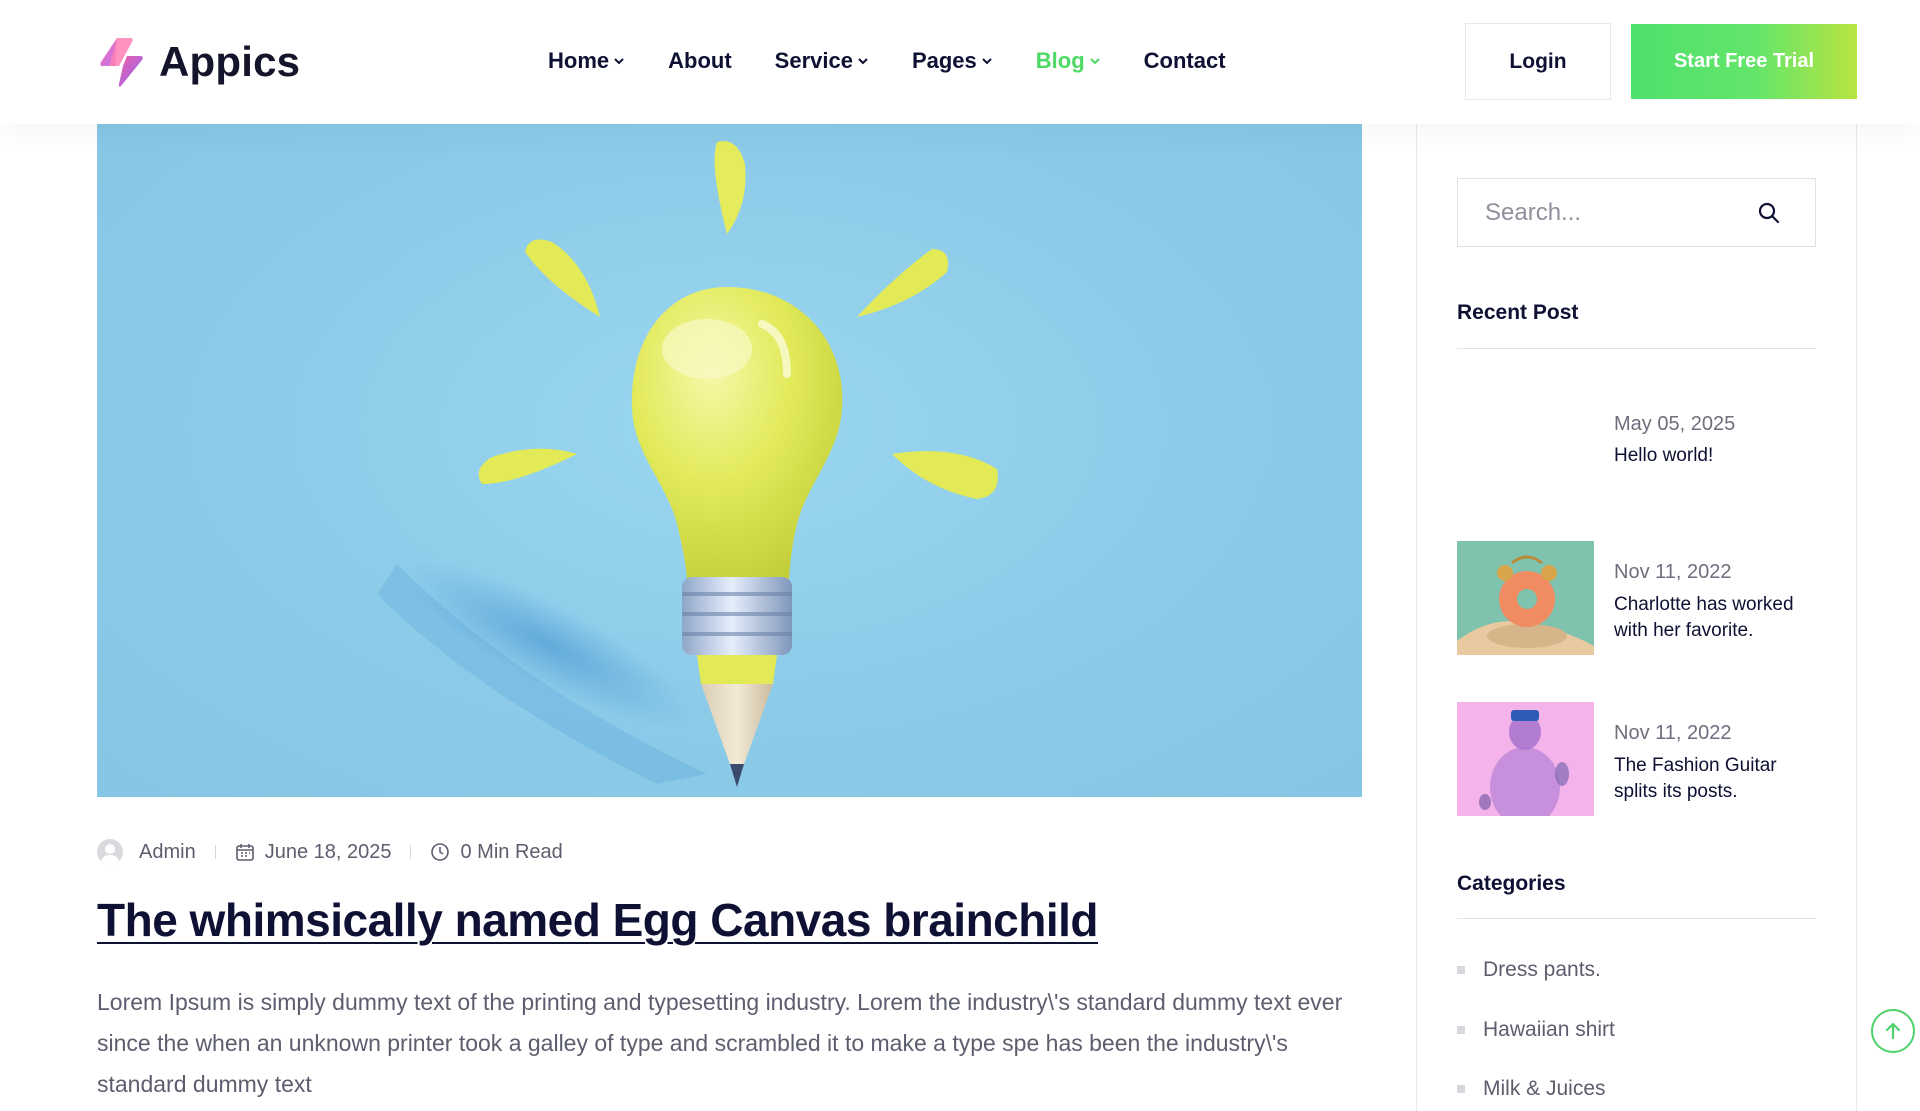 This screenshot has width=1920, height=1111. Describe the element at coordinates (1714, 779) in the screenshot. I see `recent-post-title: The Fashion Guitar splits its posts.` at that location.